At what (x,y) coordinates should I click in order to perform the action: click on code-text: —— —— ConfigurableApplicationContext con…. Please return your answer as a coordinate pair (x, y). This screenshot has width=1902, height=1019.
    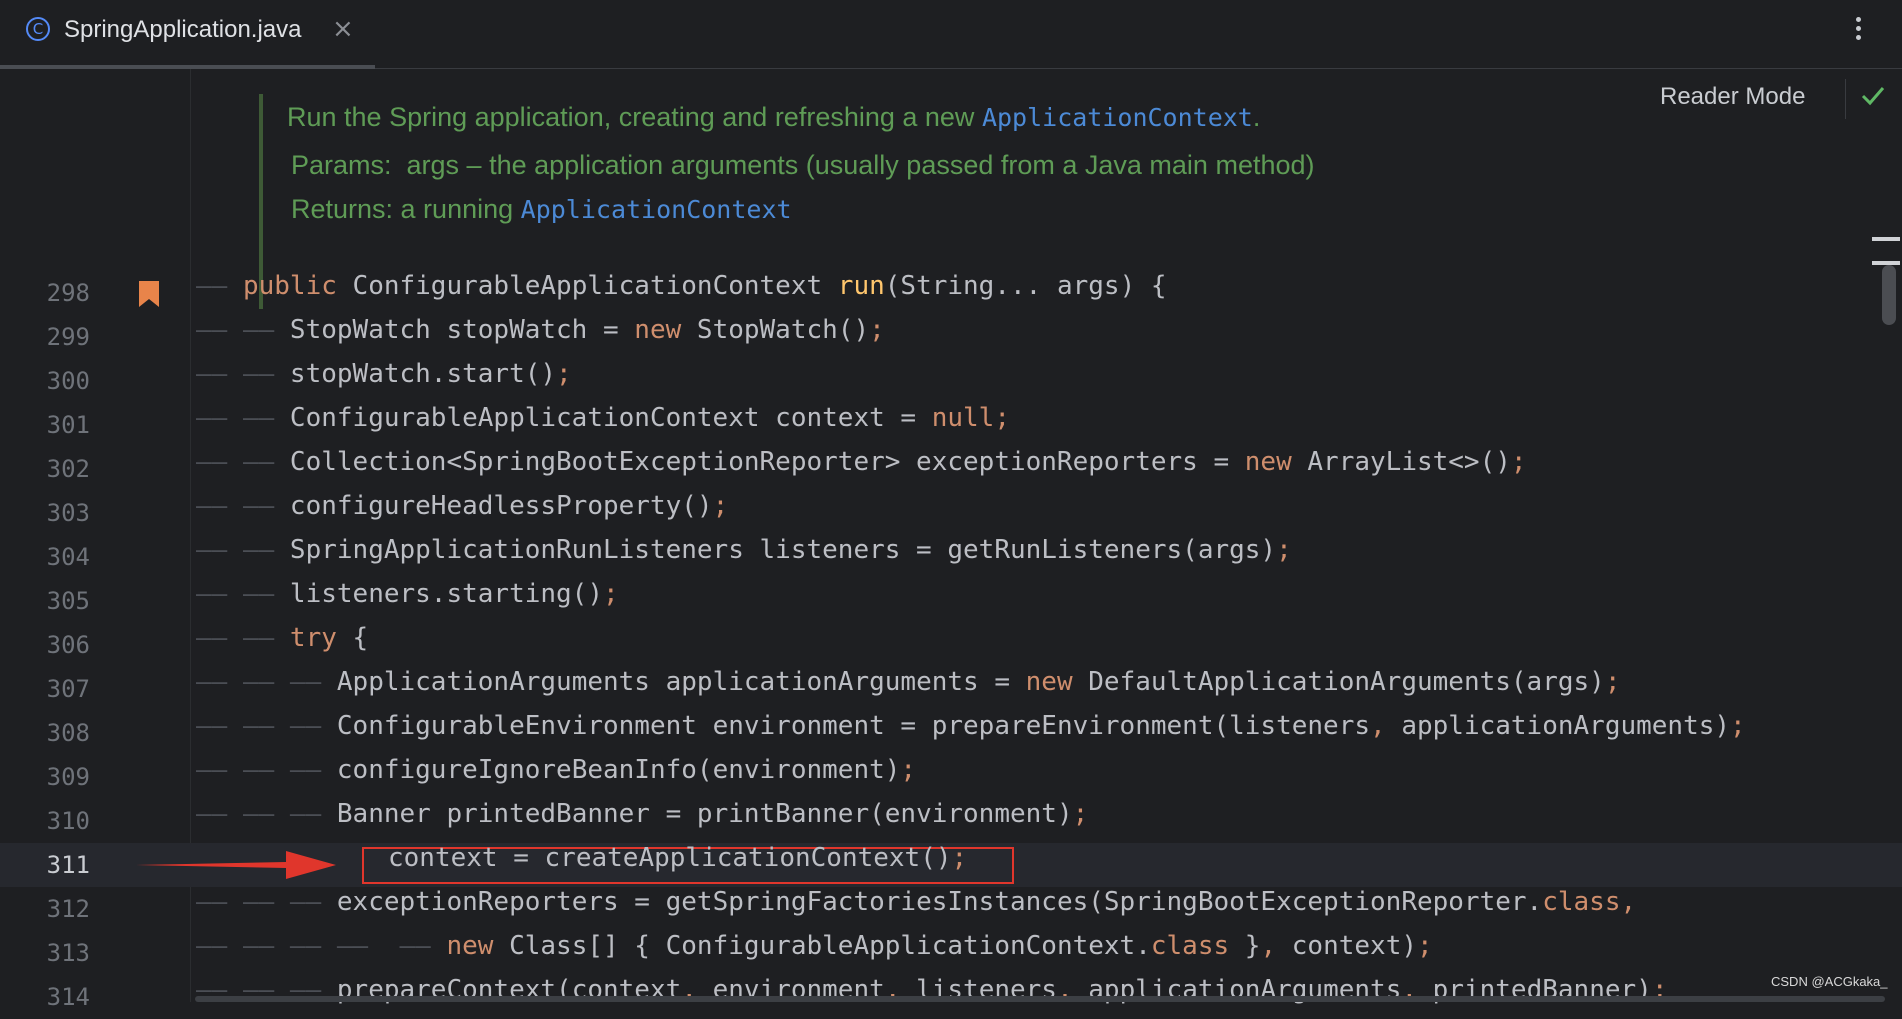
    Looking at the image, I should click on (603, 418).